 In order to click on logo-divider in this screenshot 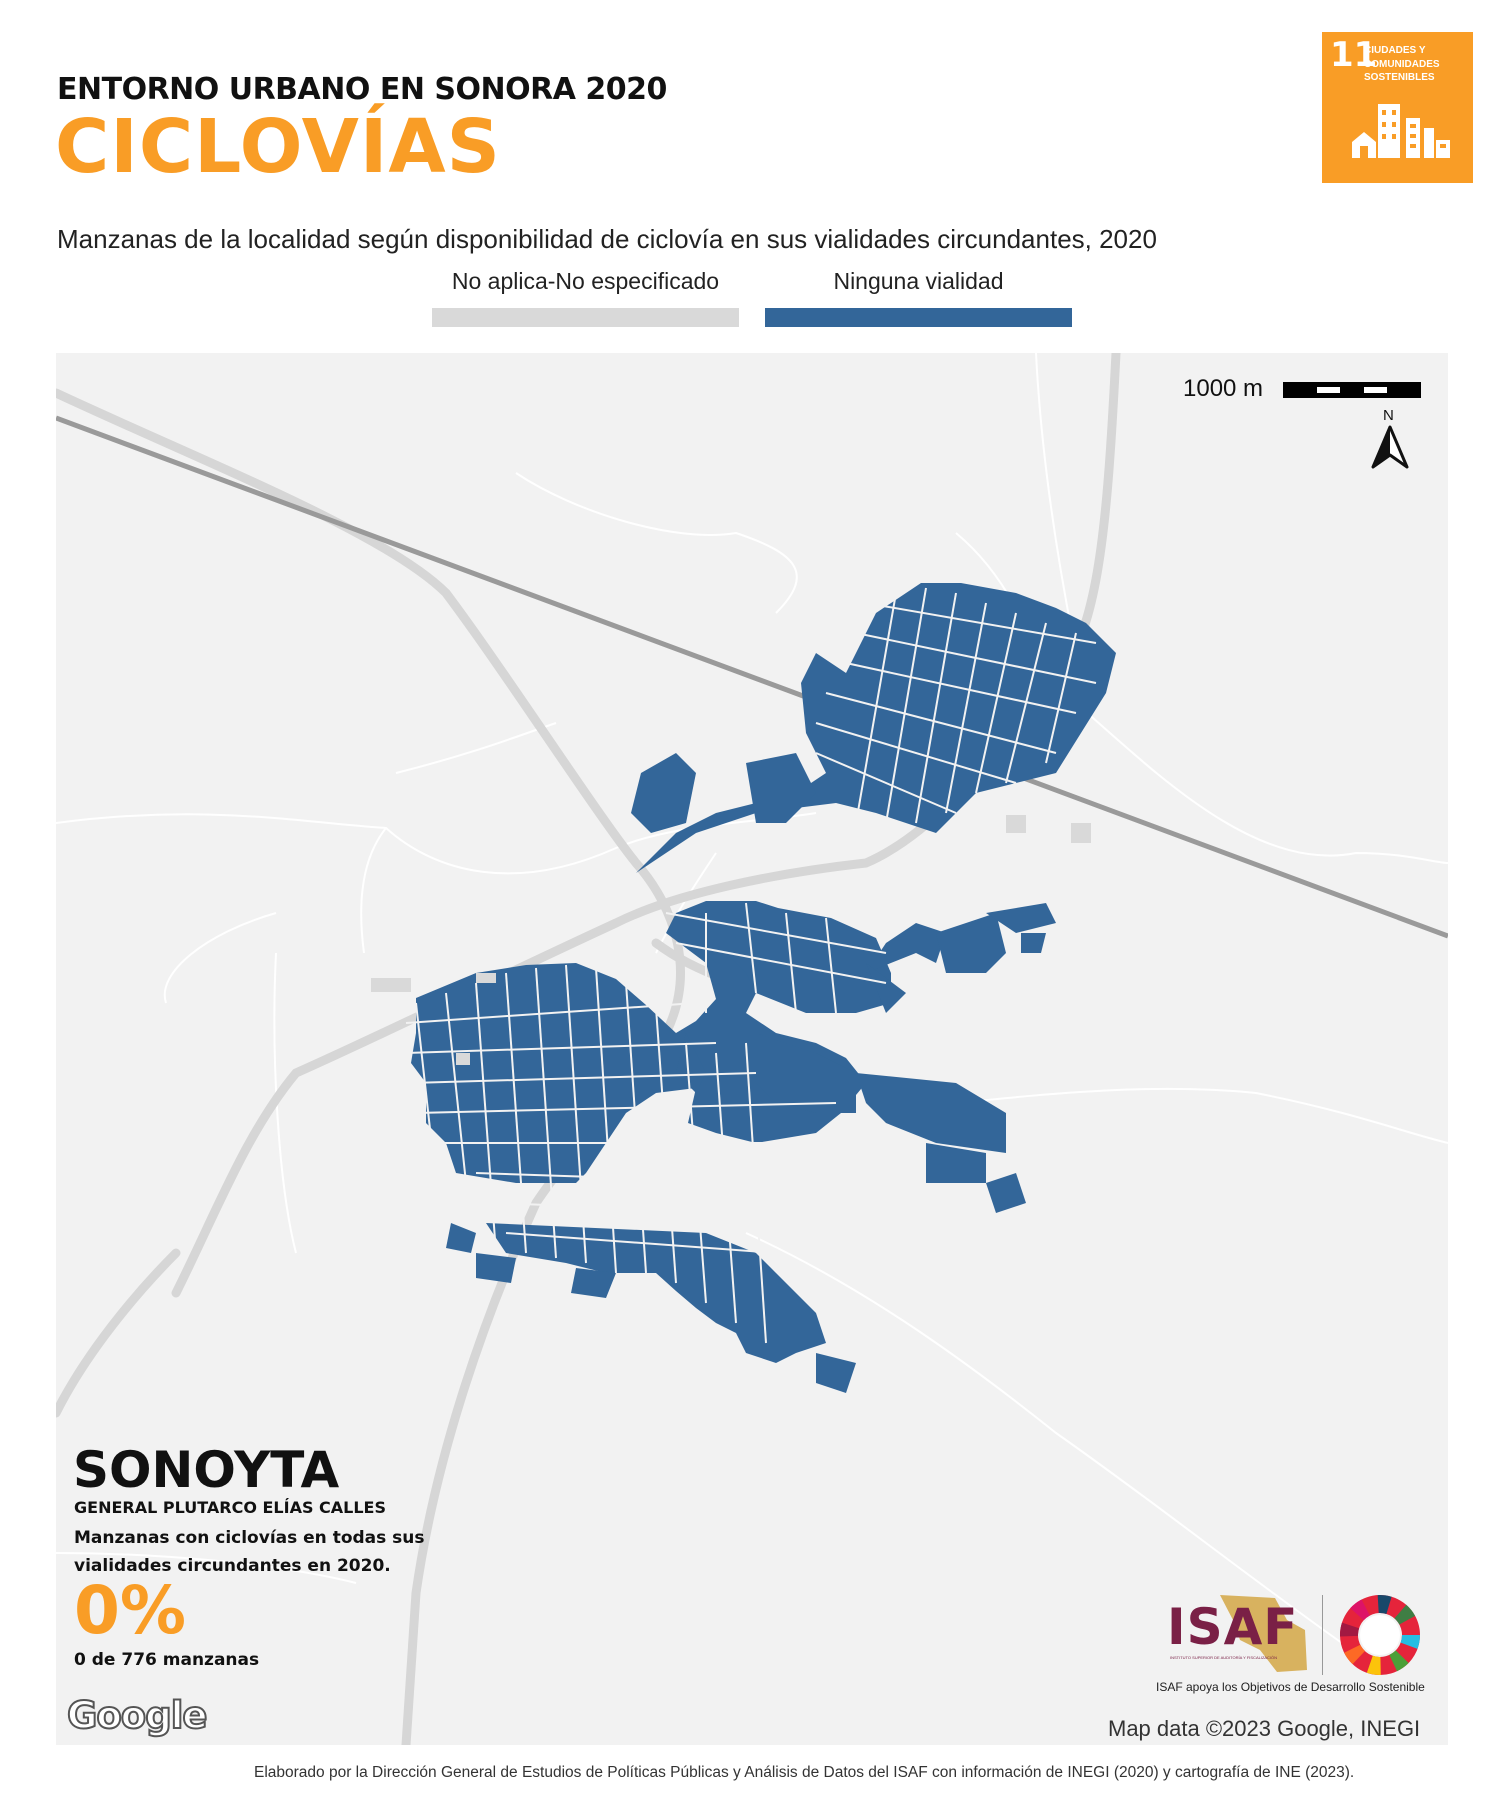, I will do `click(1322, 1635)`.